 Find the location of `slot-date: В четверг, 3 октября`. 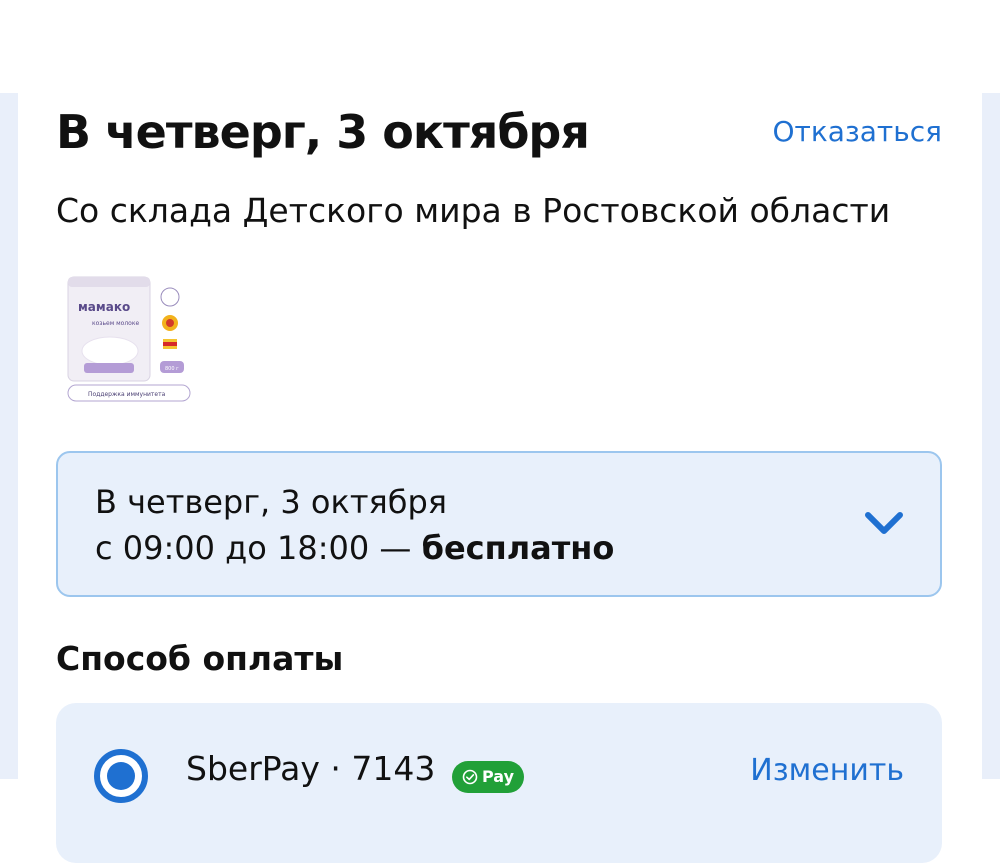

slot-date: В четверг, 3 октября is located at coordinates (271, 502).